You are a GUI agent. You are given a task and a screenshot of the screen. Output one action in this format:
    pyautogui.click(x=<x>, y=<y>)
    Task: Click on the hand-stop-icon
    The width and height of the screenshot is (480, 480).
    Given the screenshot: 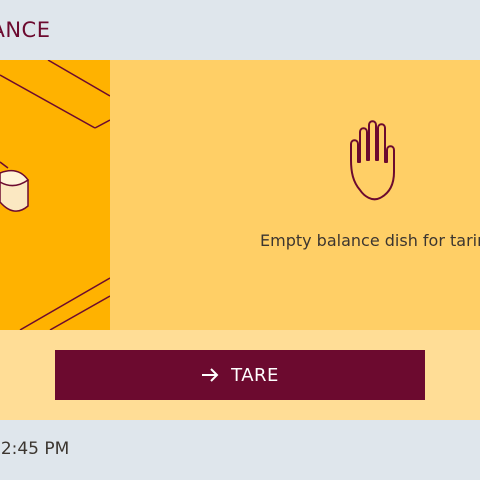 What is the action you would take?
    pyautogui.click(x=372, y=160)
    